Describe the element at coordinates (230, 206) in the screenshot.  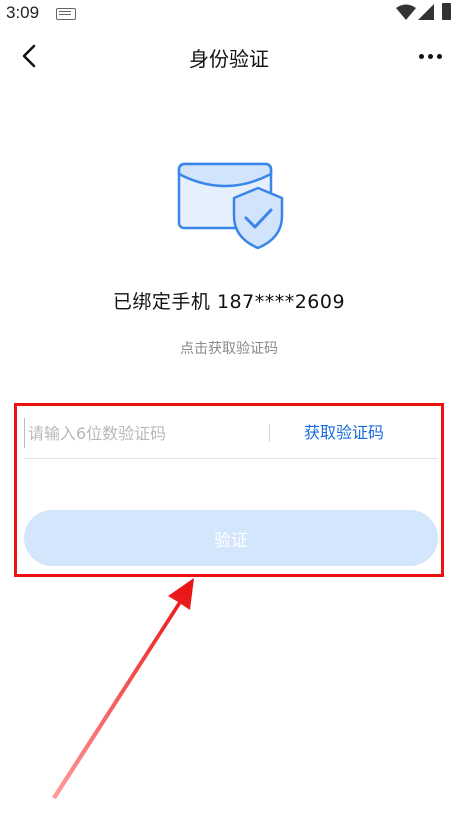
I see `envelope-shield-icon` at that location.